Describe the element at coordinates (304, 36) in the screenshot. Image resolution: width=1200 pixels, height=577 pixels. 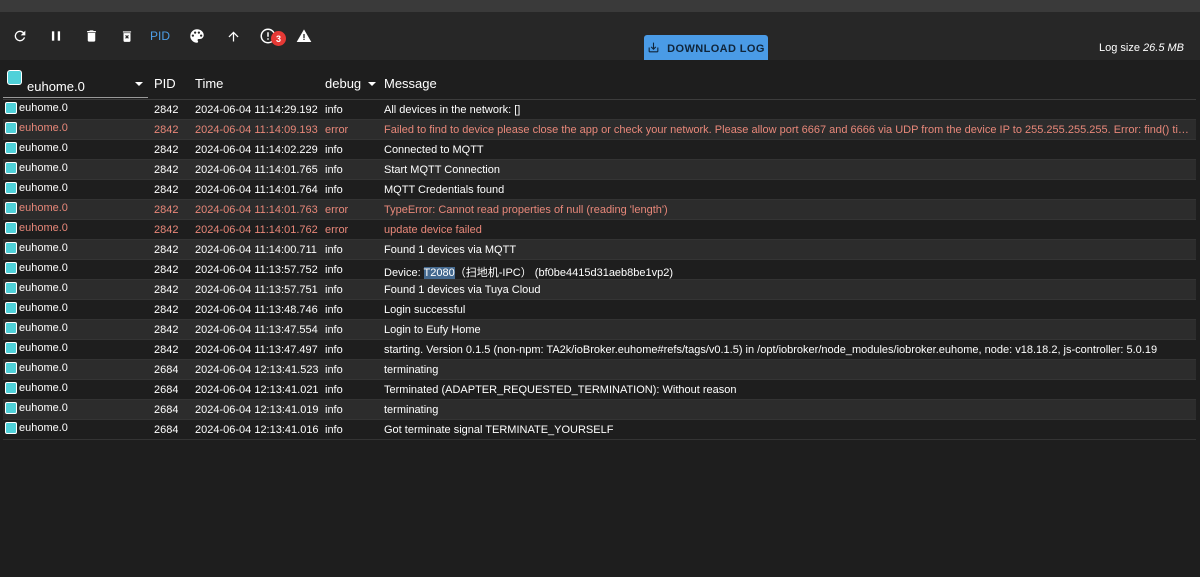
I see `warning-icon` at that location.